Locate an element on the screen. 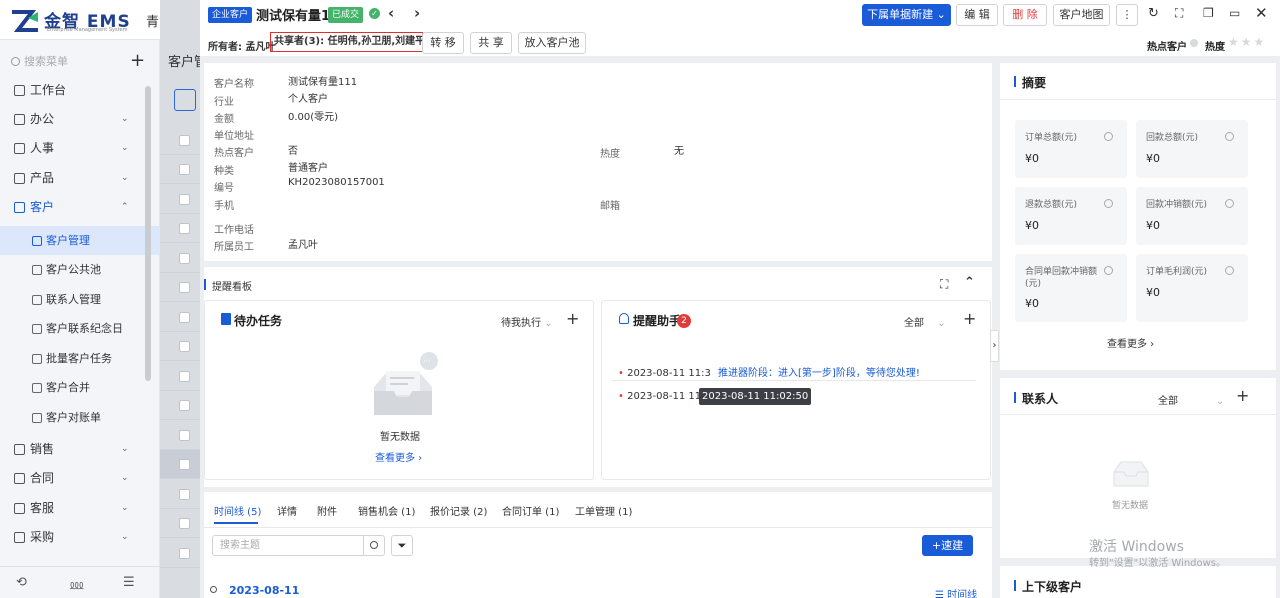 This screenshot has width=1280, height=598. menu-add-button: + is located at coordinates (137, 60).